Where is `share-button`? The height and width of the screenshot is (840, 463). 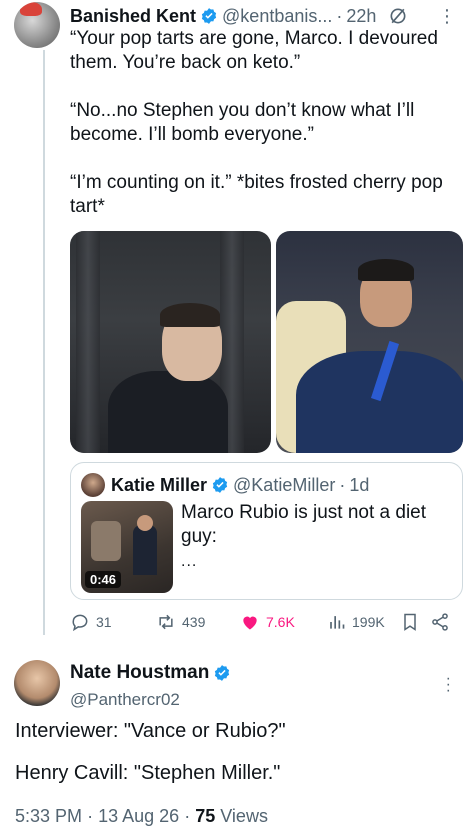 share-button is located at coordinates (440, 622).